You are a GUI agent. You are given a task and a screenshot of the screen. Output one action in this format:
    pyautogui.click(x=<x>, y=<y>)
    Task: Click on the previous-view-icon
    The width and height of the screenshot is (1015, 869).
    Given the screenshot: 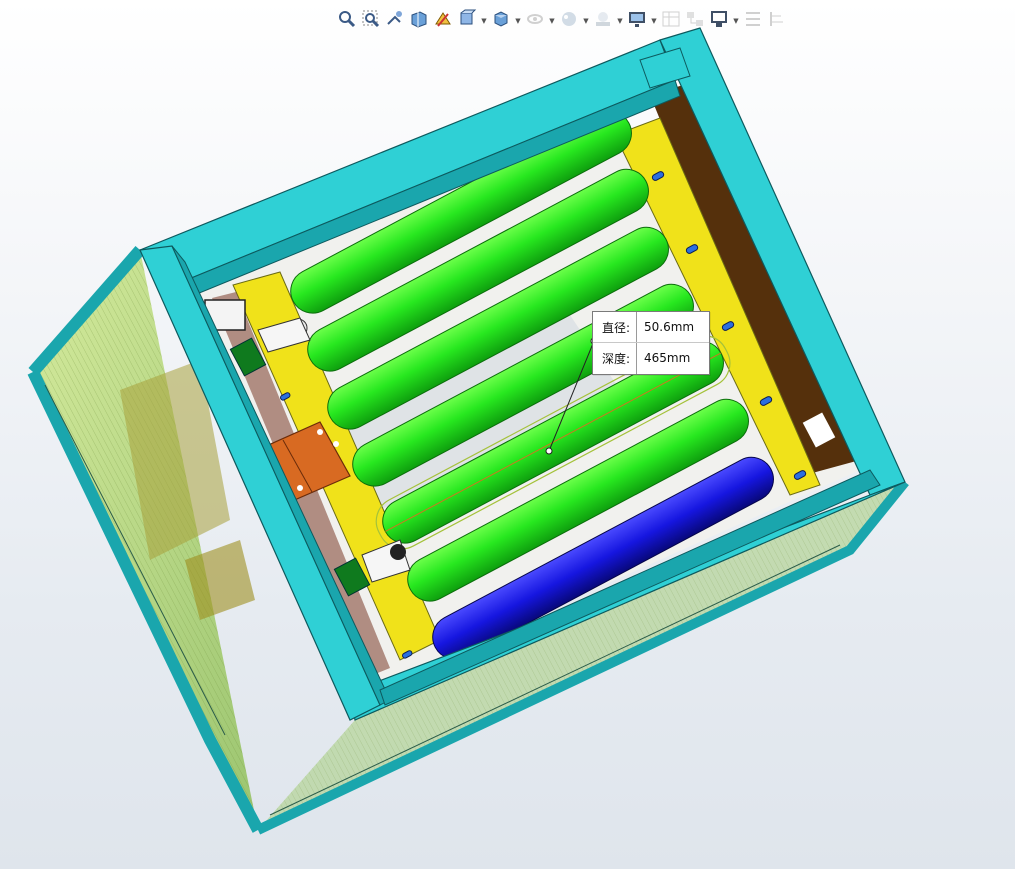 What is the action you would take?
    pyautogui.click(x=395, y=21)
    